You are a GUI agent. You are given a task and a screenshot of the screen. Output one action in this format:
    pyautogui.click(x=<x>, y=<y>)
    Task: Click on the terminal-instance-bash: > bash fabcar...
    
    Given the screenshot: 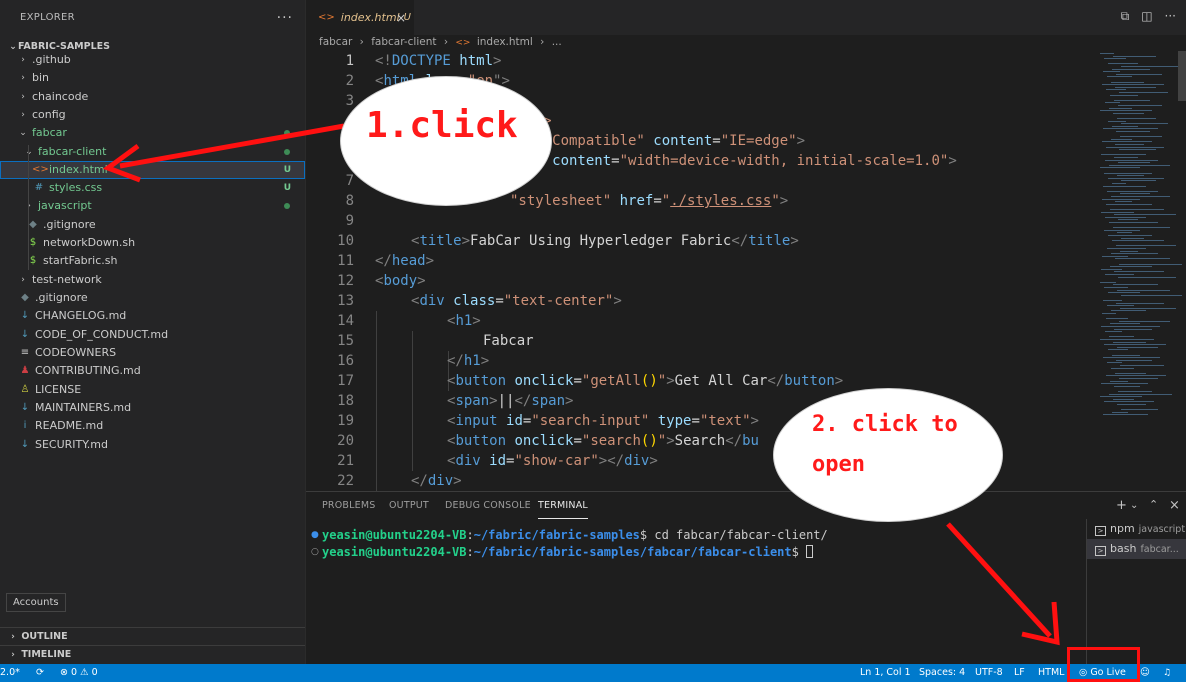 What is the action you would take?
    pyautogui.click(x=1136, y=549)
    